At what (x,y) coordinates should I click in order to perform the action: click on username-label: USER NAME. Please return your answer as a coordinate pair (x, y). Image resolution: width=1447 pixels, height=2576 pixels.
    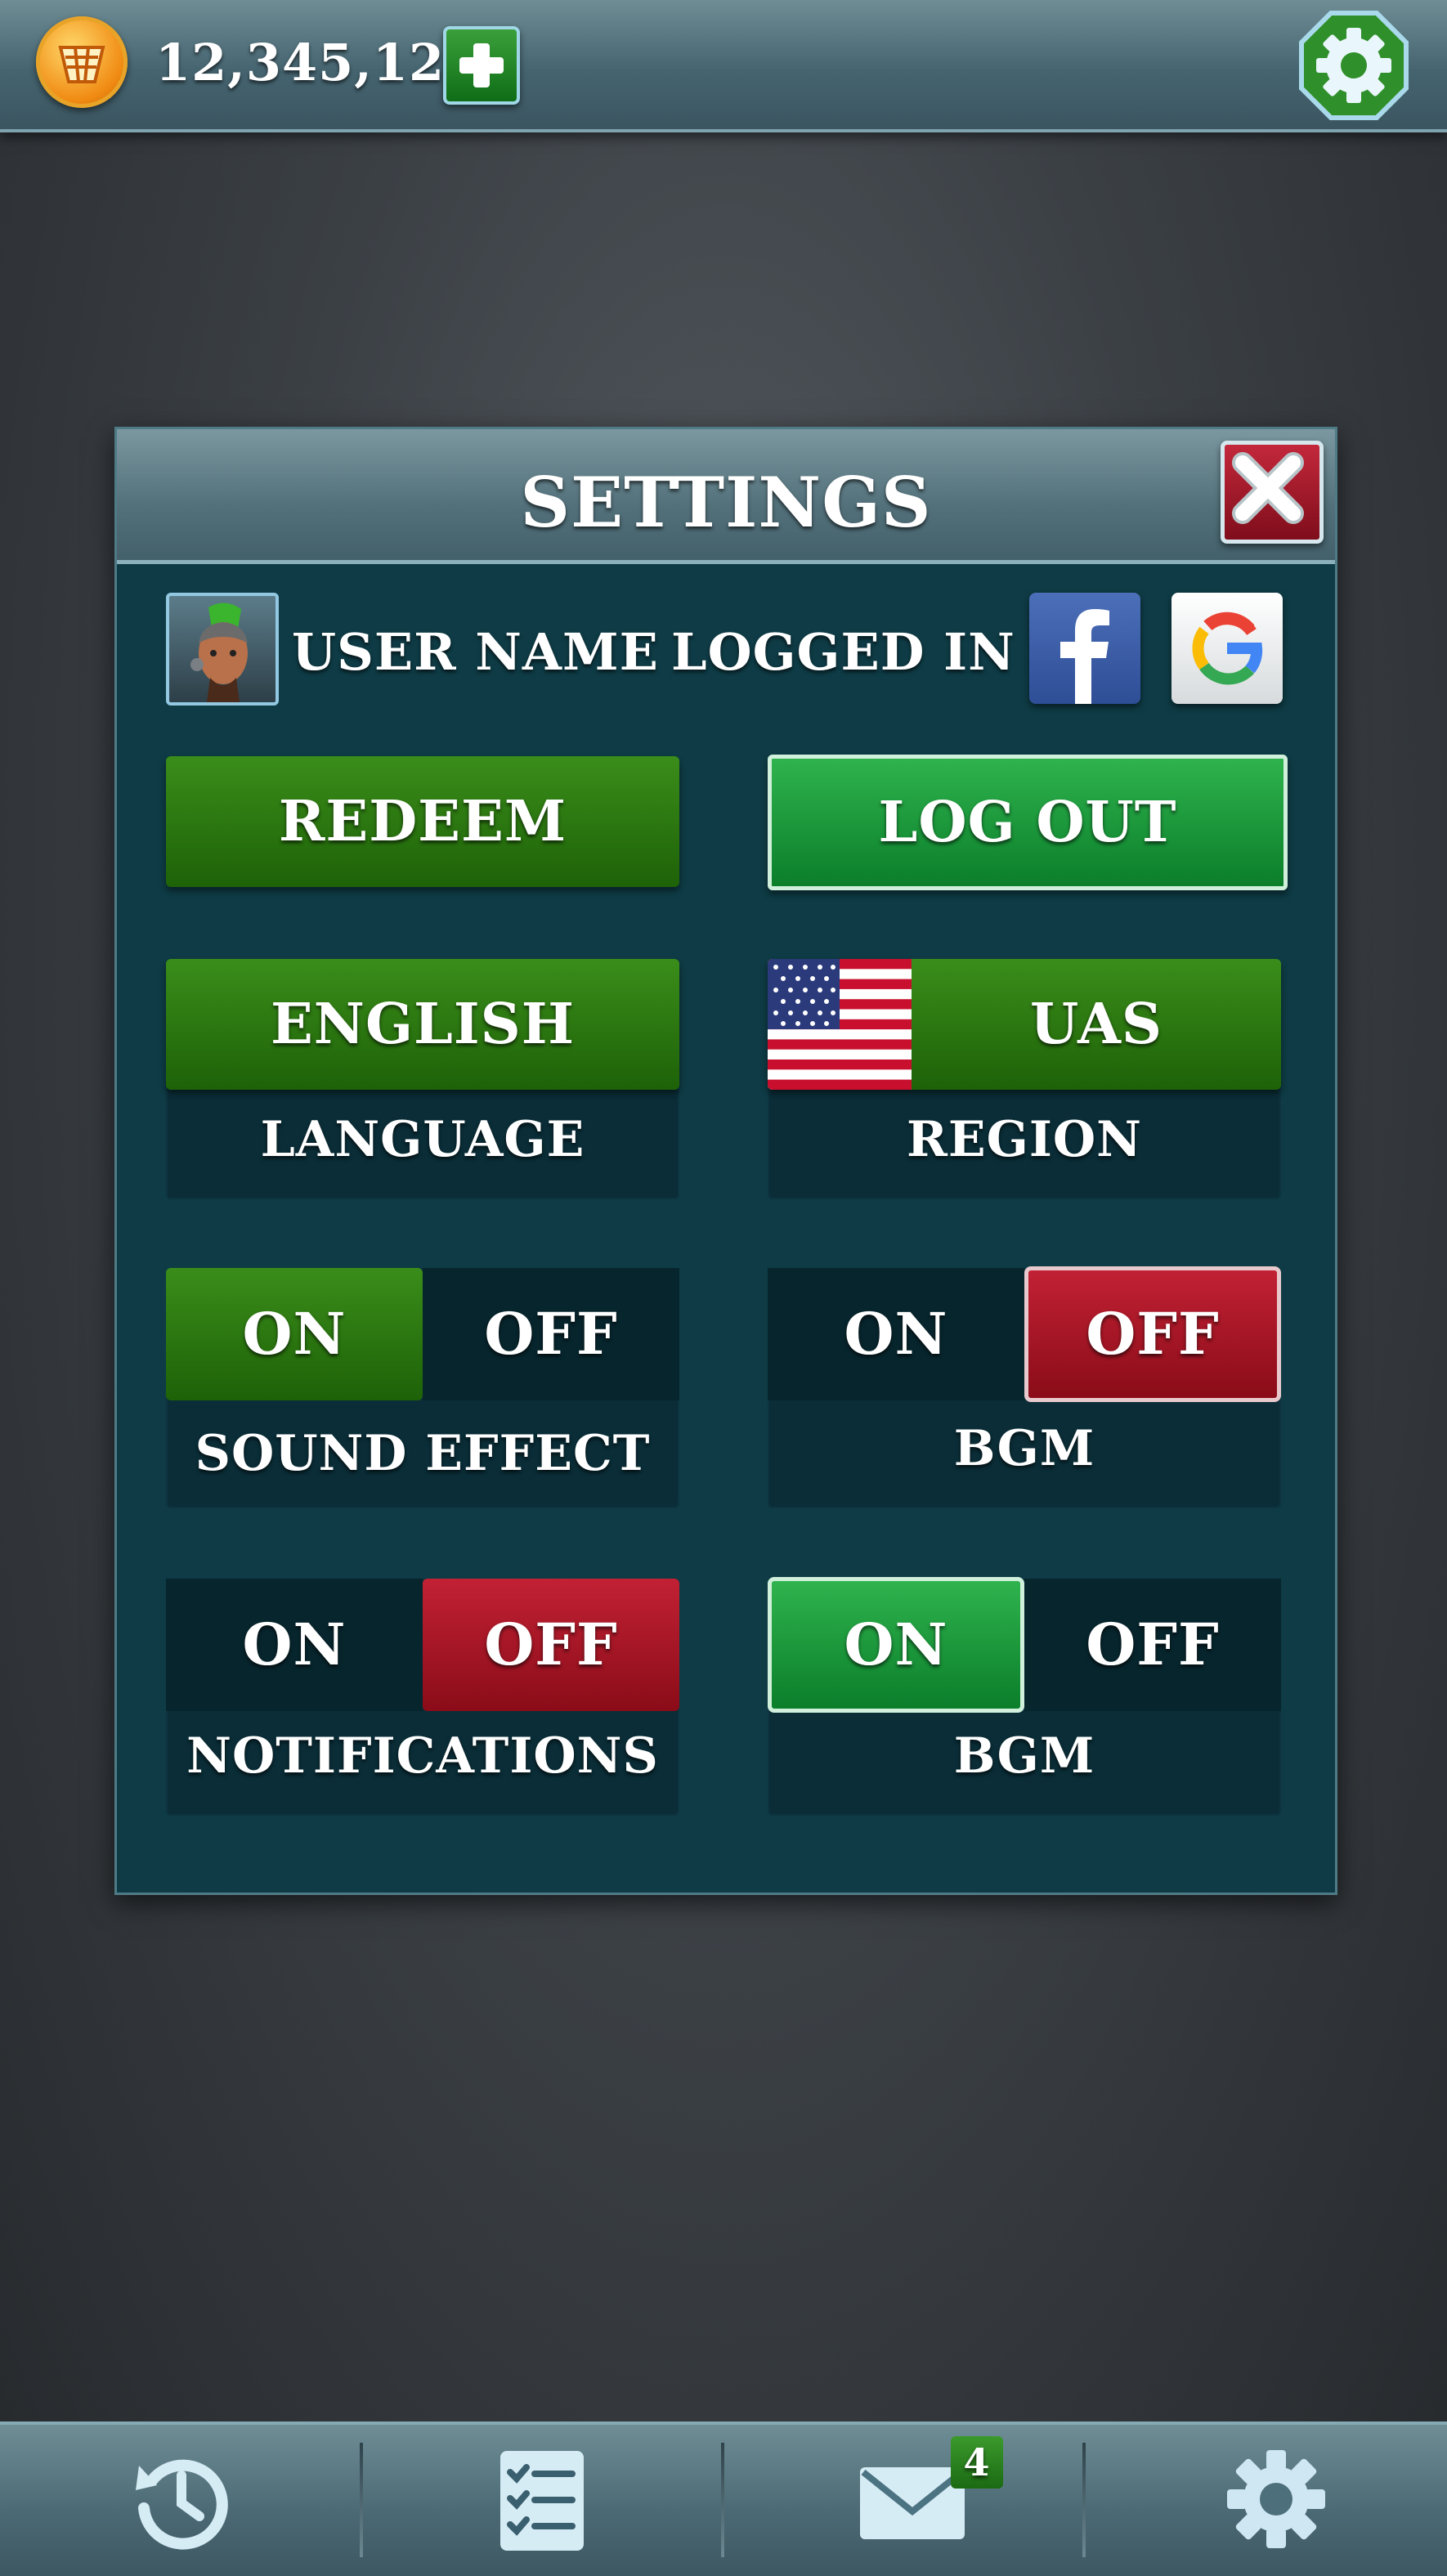
    Looking at the image, I should click on (475, 652).